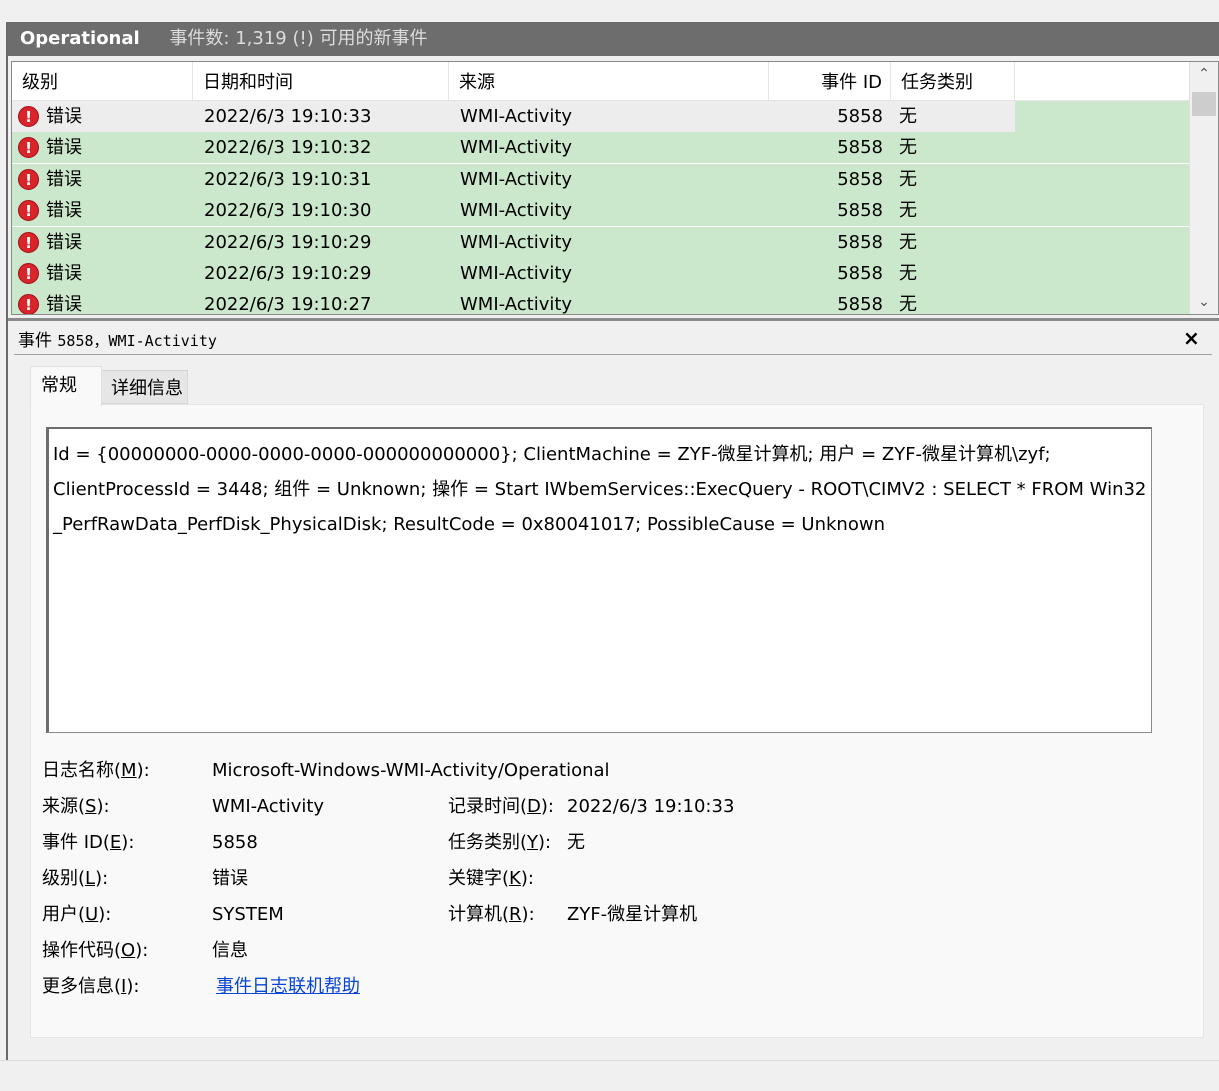 This screenshot has width=1219, height=1091. I want to click on user-label: 用户(U):, so click(77, 914).